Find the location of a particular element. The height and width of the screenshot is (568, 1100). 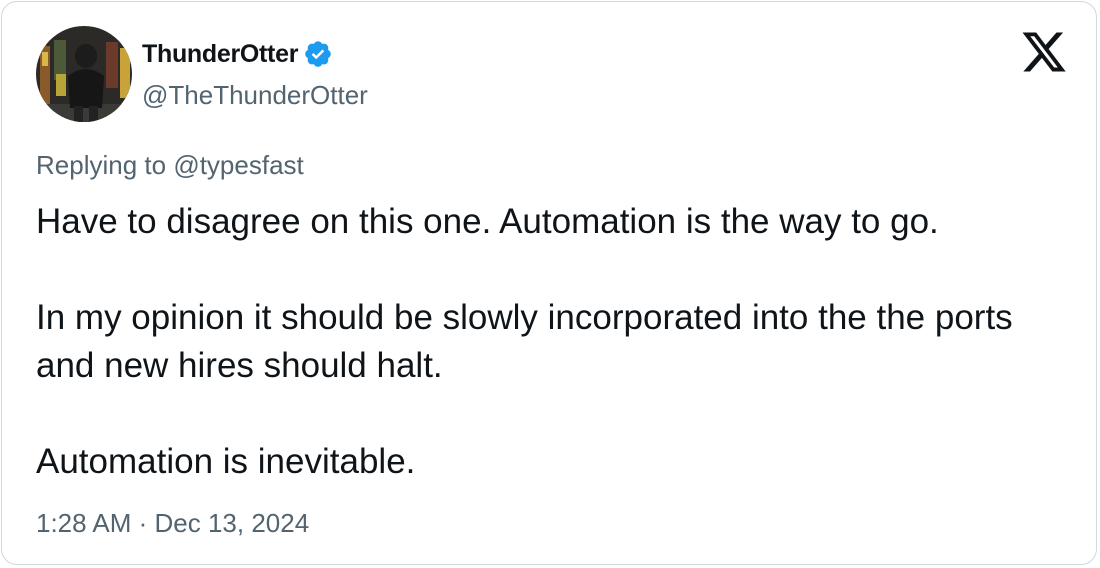

tweet-paragraph: Automation is inevitable. is located at coordinates (226, 461).